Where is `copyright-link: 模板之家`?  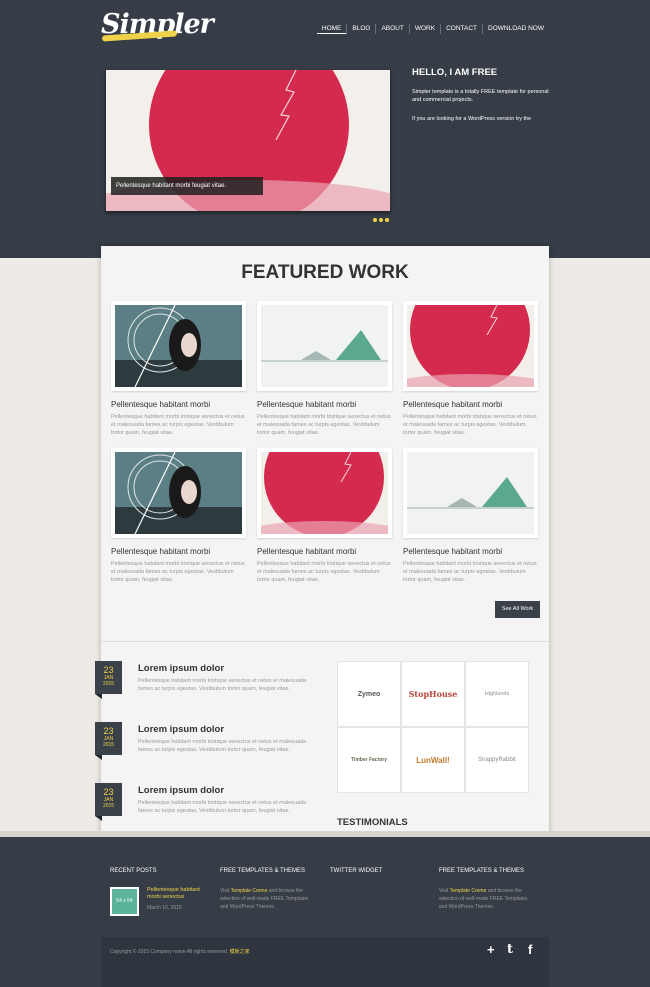
copyright-link: 模板之家 is located at coordinates (240, 952).